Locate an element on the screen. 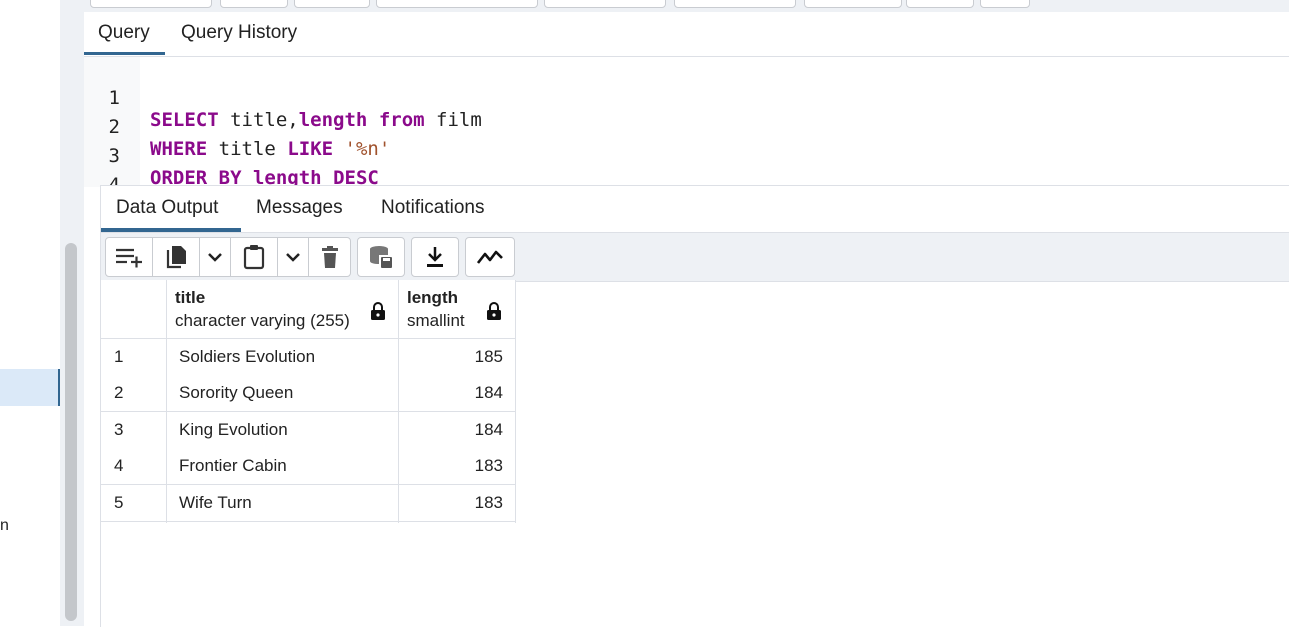 The width and height of the screenshot is (1289, 627). save-data-button is located at coordinates (381, 257).